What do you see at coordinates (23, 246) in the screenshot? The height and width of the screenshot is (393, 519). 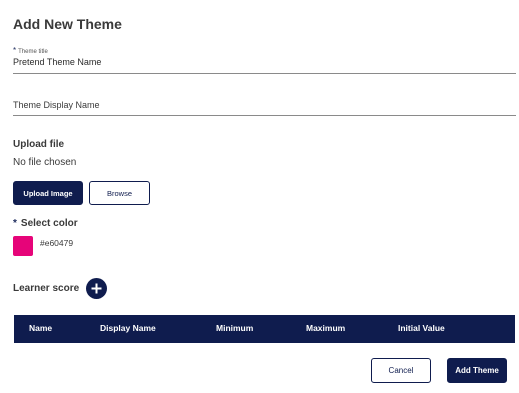 I see `color-swatch` at bounding box center [23, 246].